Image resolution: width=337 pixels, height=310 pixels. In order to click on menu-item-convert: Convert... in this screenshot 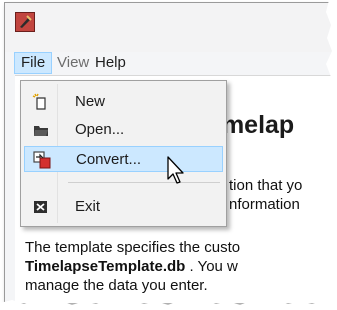, I will do `click(123, 159)`.